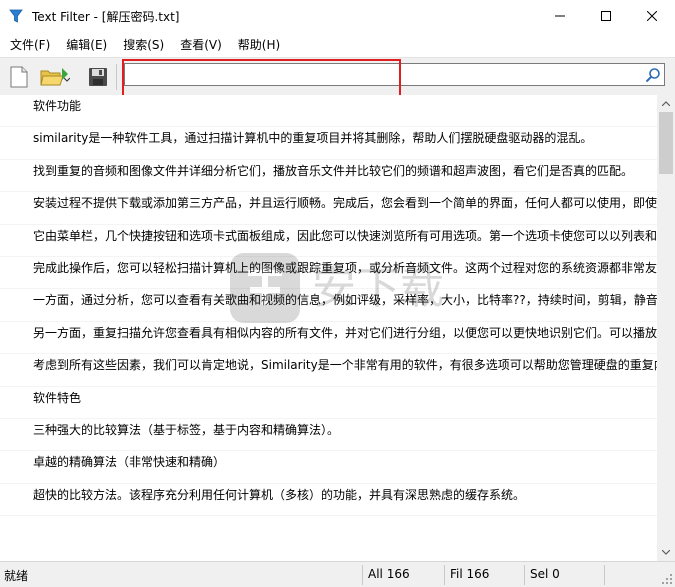  What do you see at coordinates (16, 576) in the screenshot?
I see `status-ready: 就绪` at bounding box center [16, 576].